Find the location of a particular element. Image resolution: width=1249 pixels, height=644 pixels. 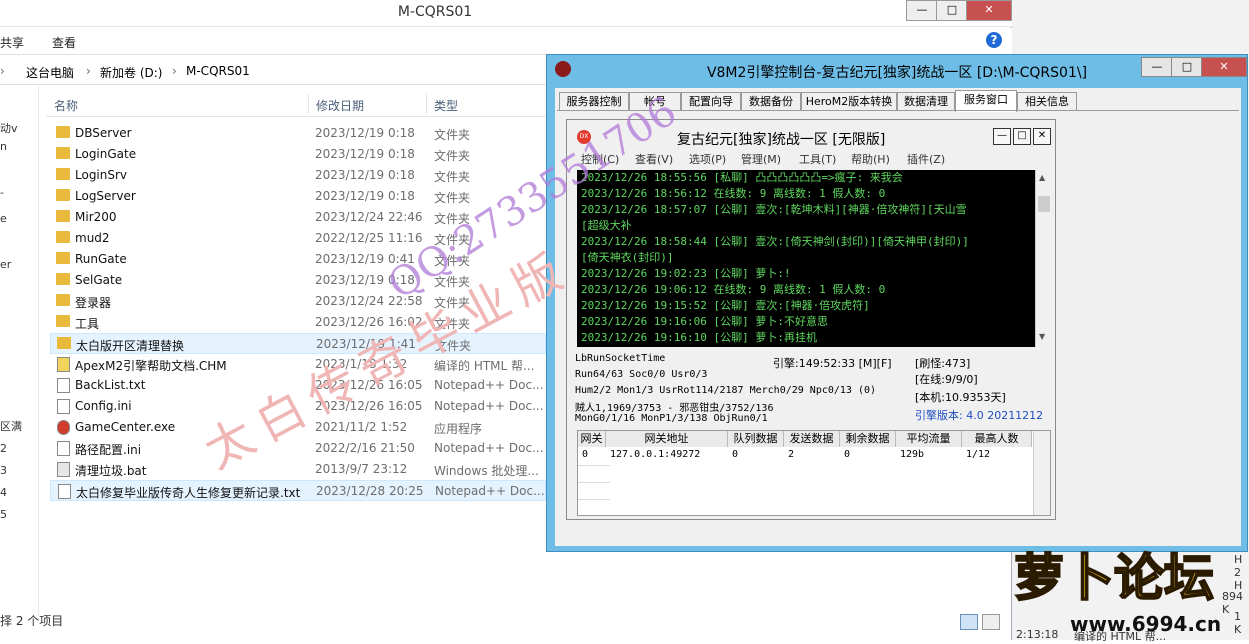

menu-view: 查看(V) is located at coordinates (654, 159).